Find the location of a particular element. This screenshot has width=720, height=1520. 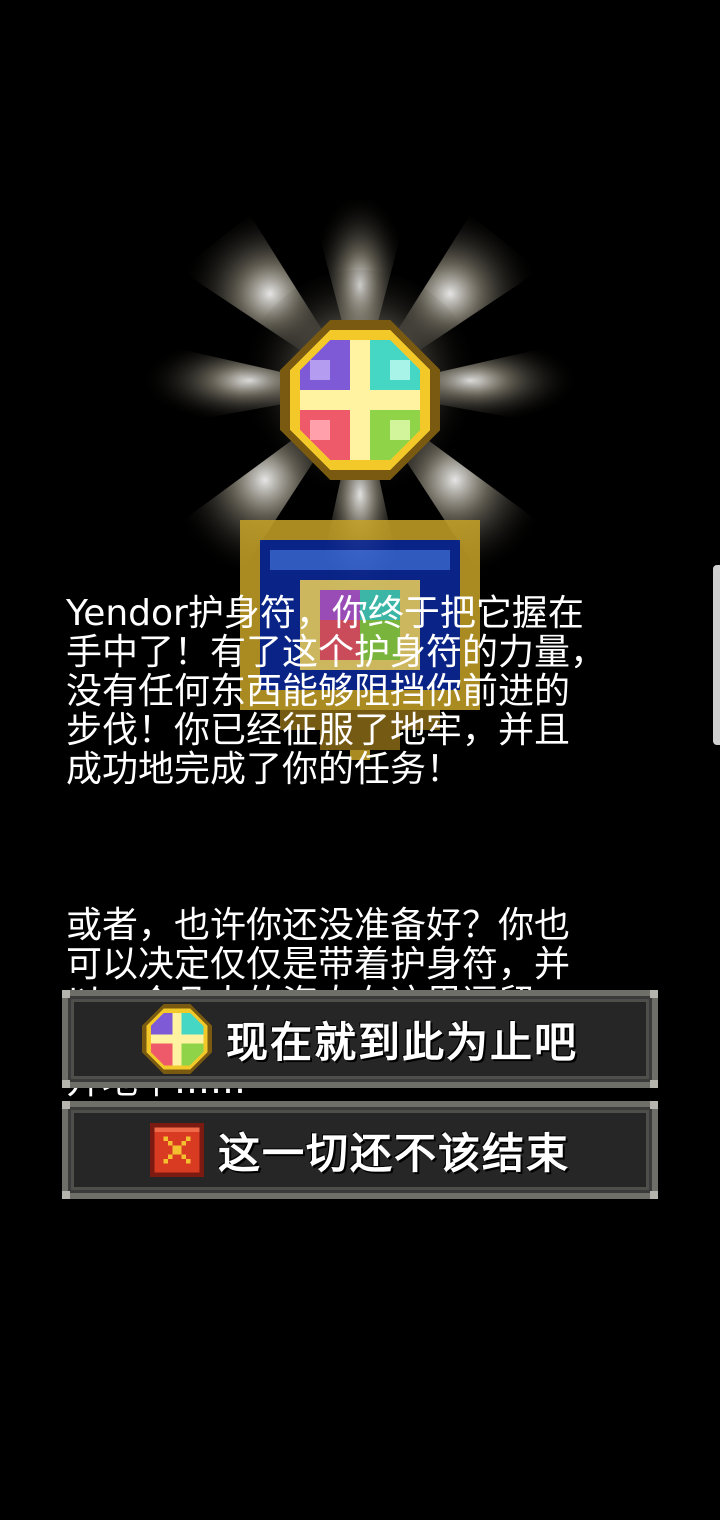

continue-game-button: 这一切还不该结束 is located at coordinates (360, 1150).